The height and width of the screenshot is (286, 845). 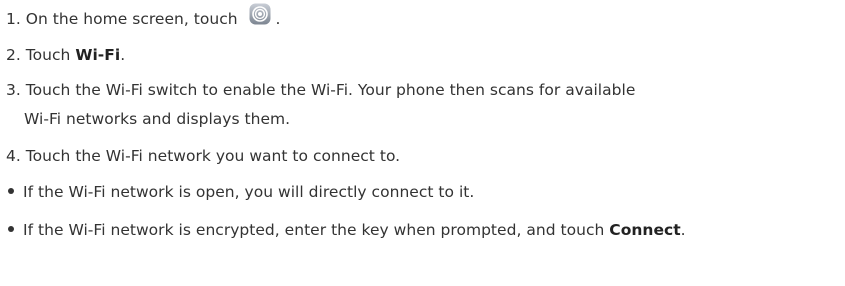 What do you see at coordinates (123, 55) in the screenshot?
I see `step-2-period: .` at bounding box center [123, 55].